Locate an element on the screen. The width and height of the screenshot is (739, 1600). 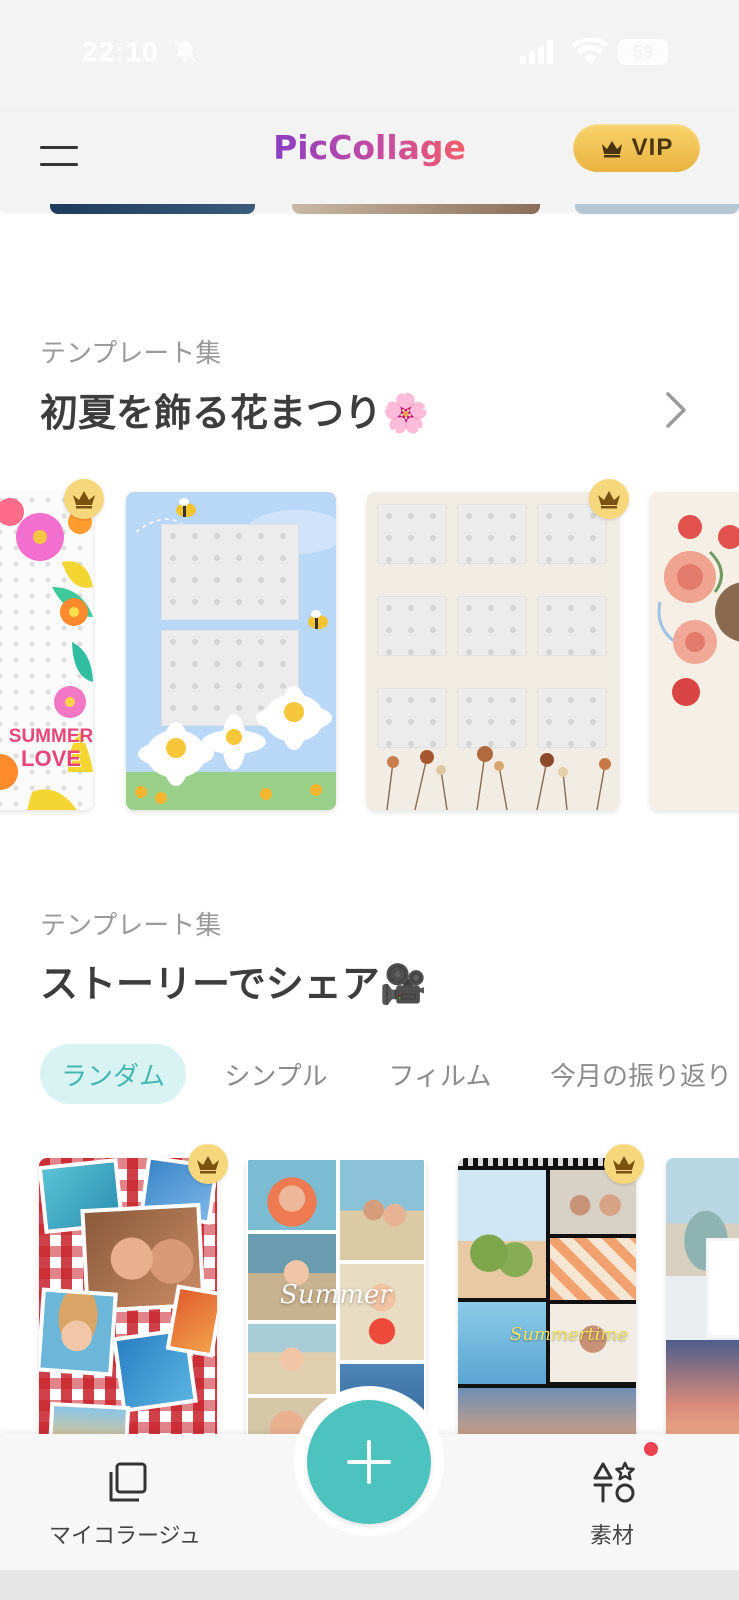
daisy-decoration is located at coordinates (231, 748).